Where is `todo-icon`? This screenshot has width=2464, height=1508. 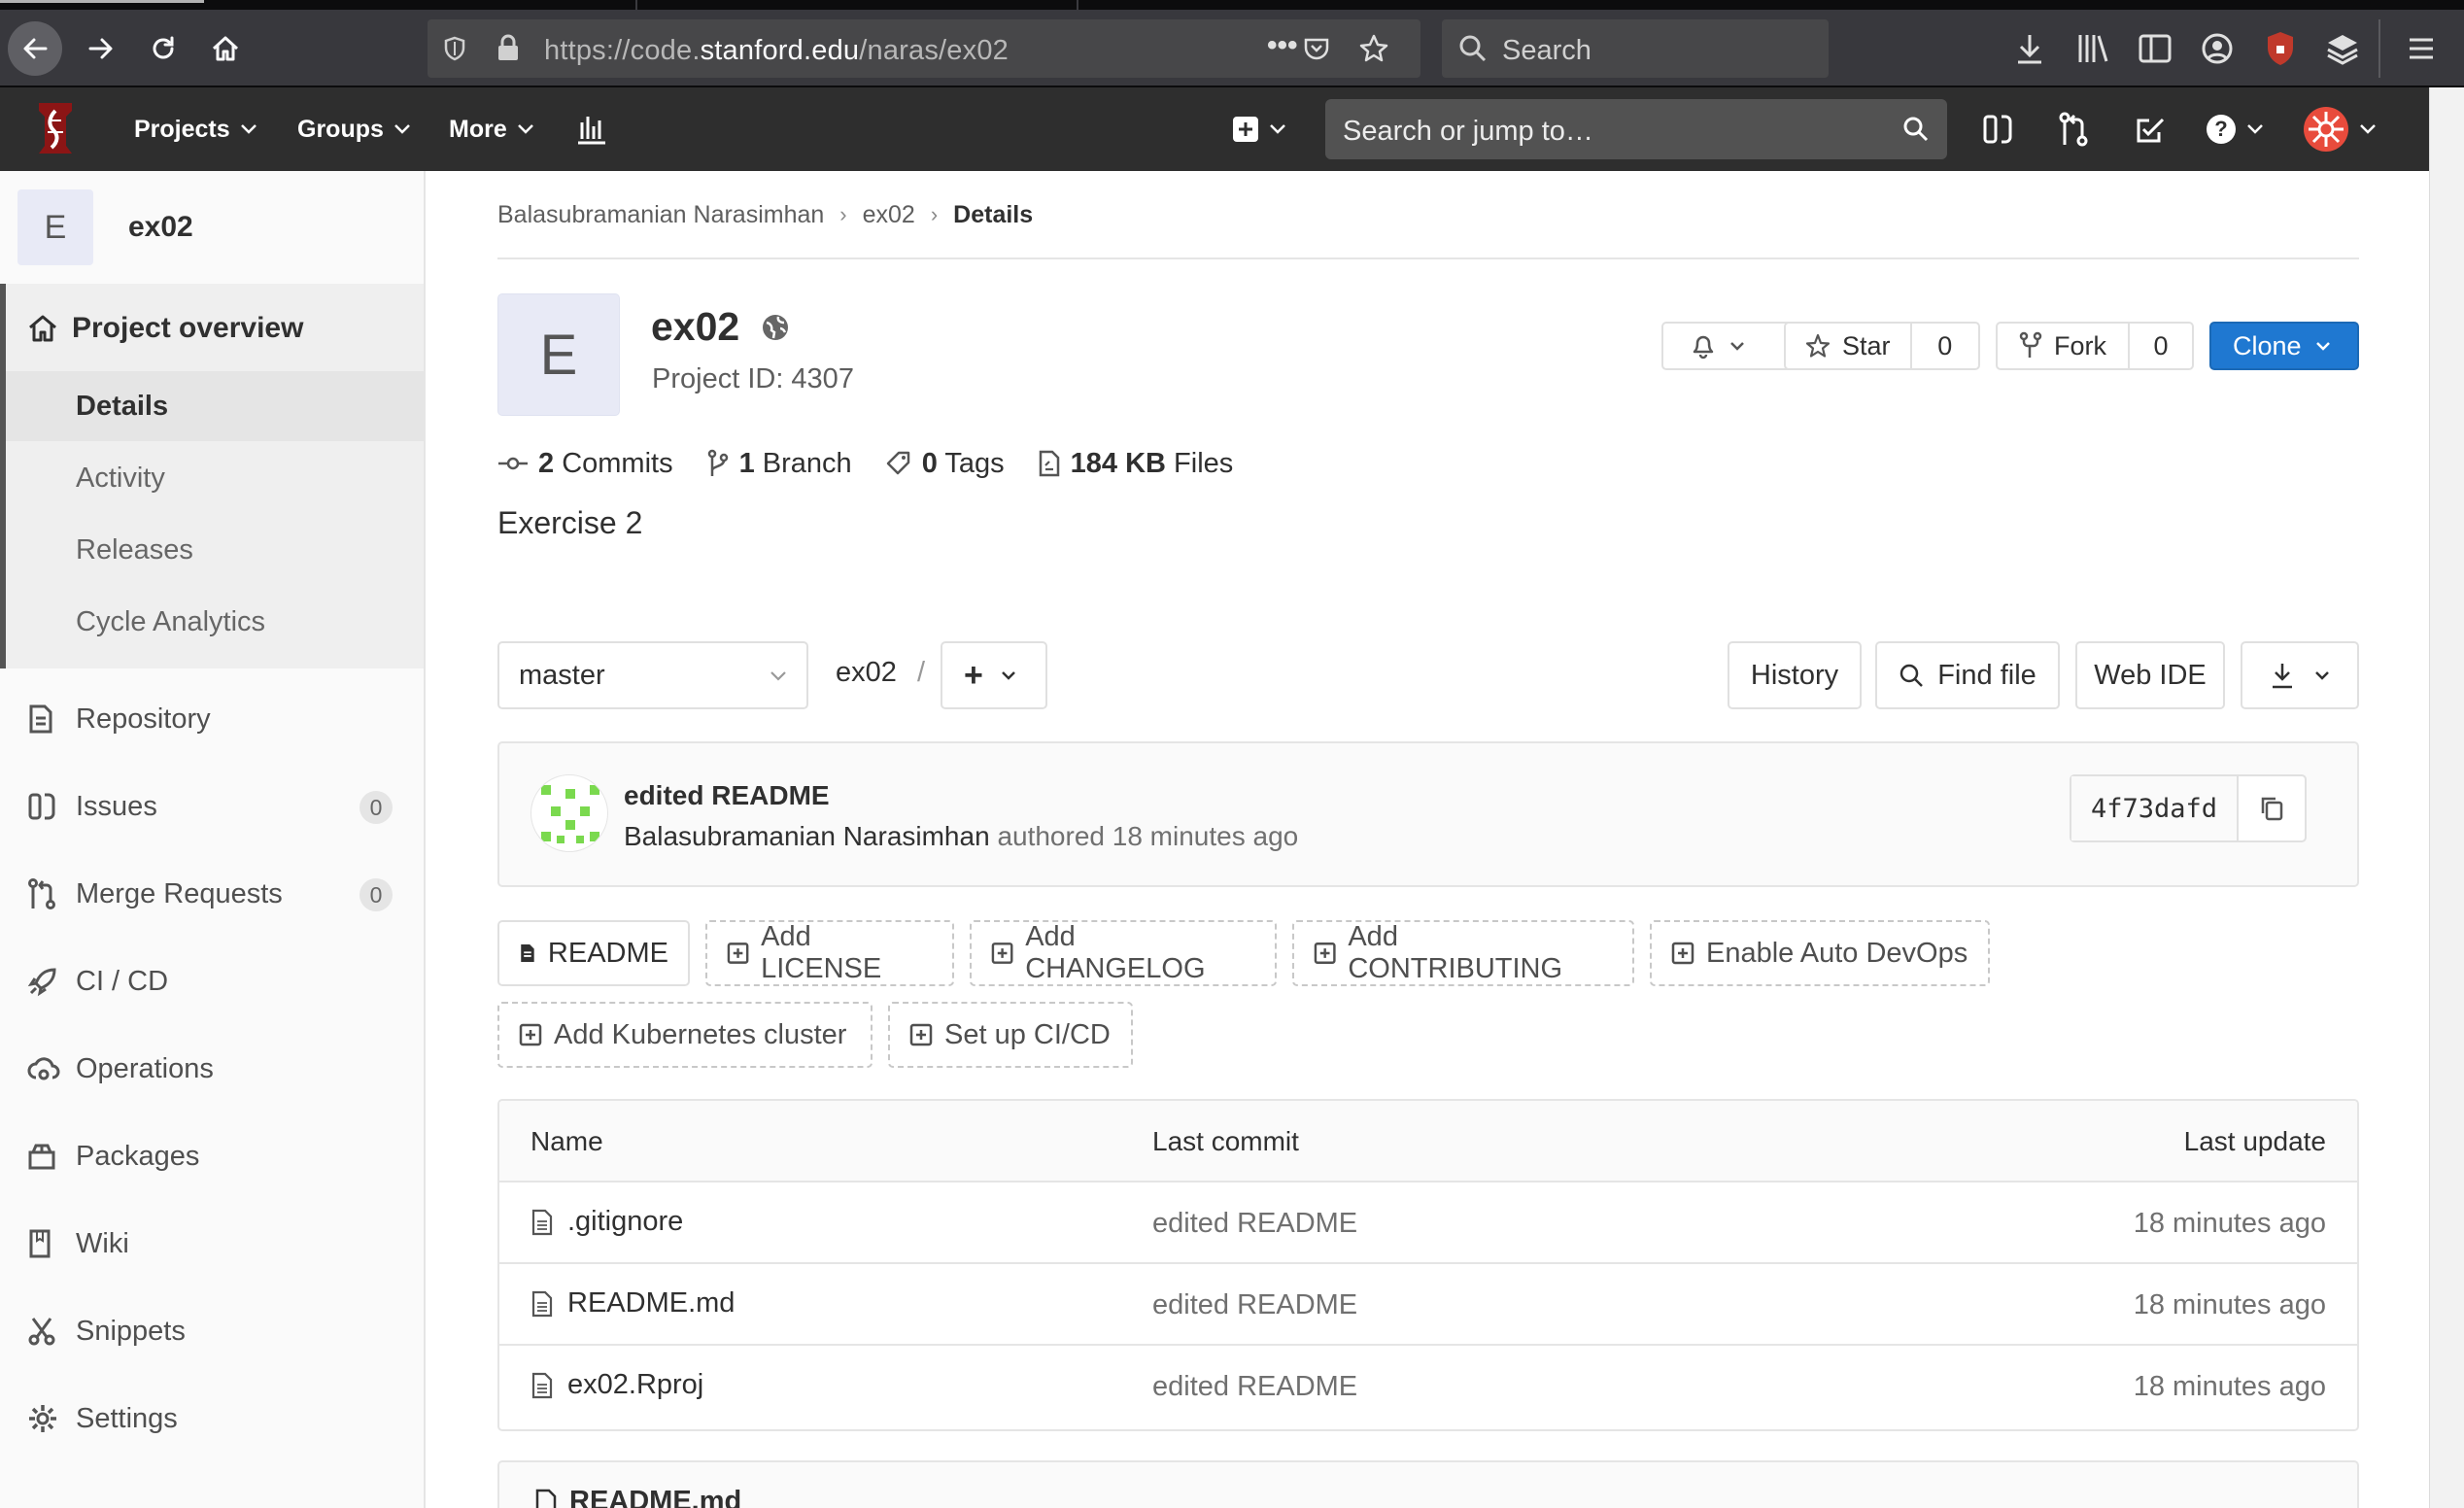
todo-icon is located at coordinates (2150, 129).